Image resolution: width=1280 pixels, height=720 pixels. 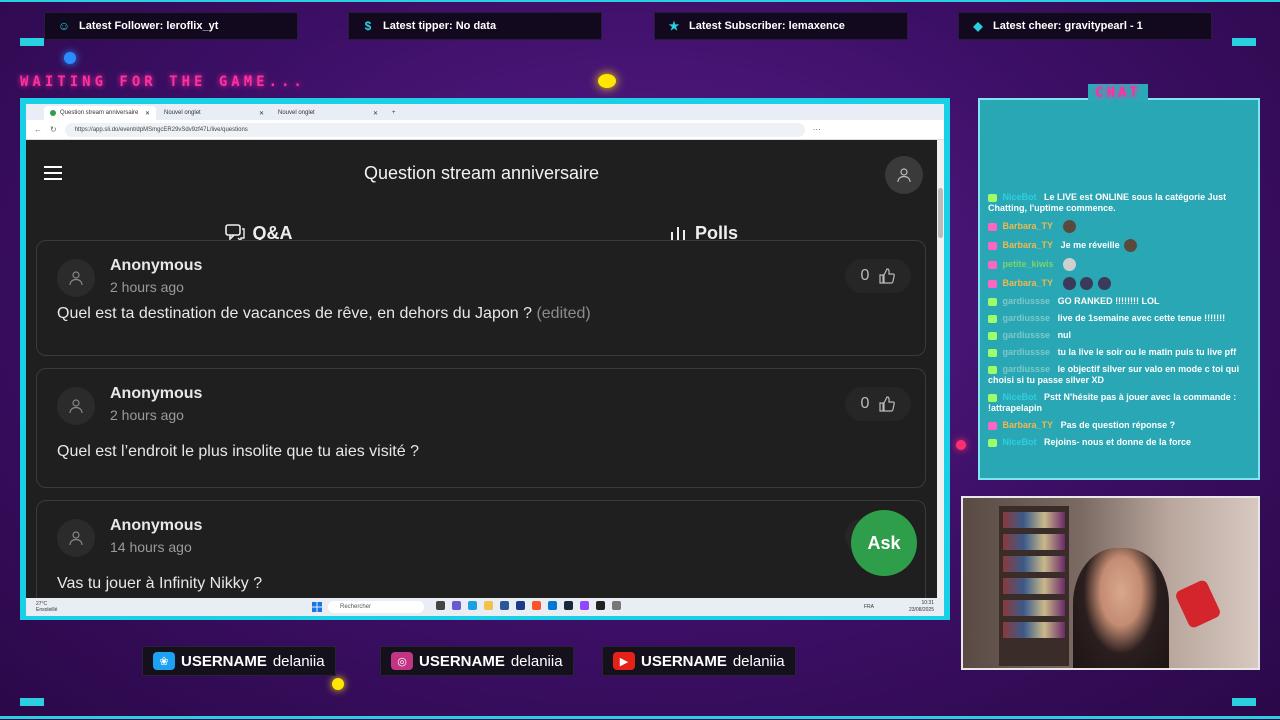 What do you see at coordinates (149, 26) in the screenshot?
I see `ticker-text: Latest Follower: leroflix_yt` at bounding box center [149, 26].